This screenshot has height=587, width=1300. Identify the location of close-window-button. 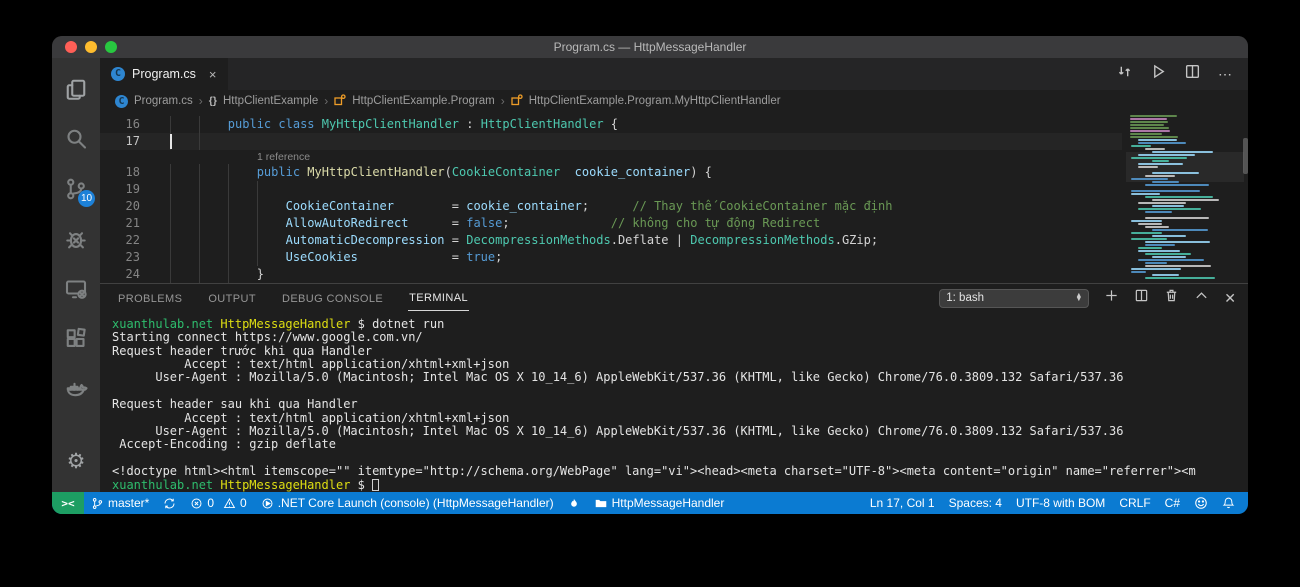
(71, 47).